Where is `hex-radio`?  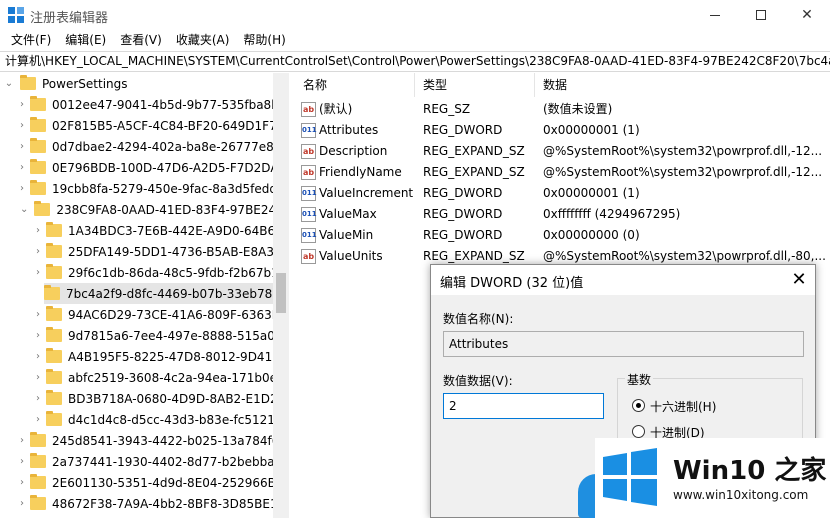 hex-radio is located at coordinates (638, 405).